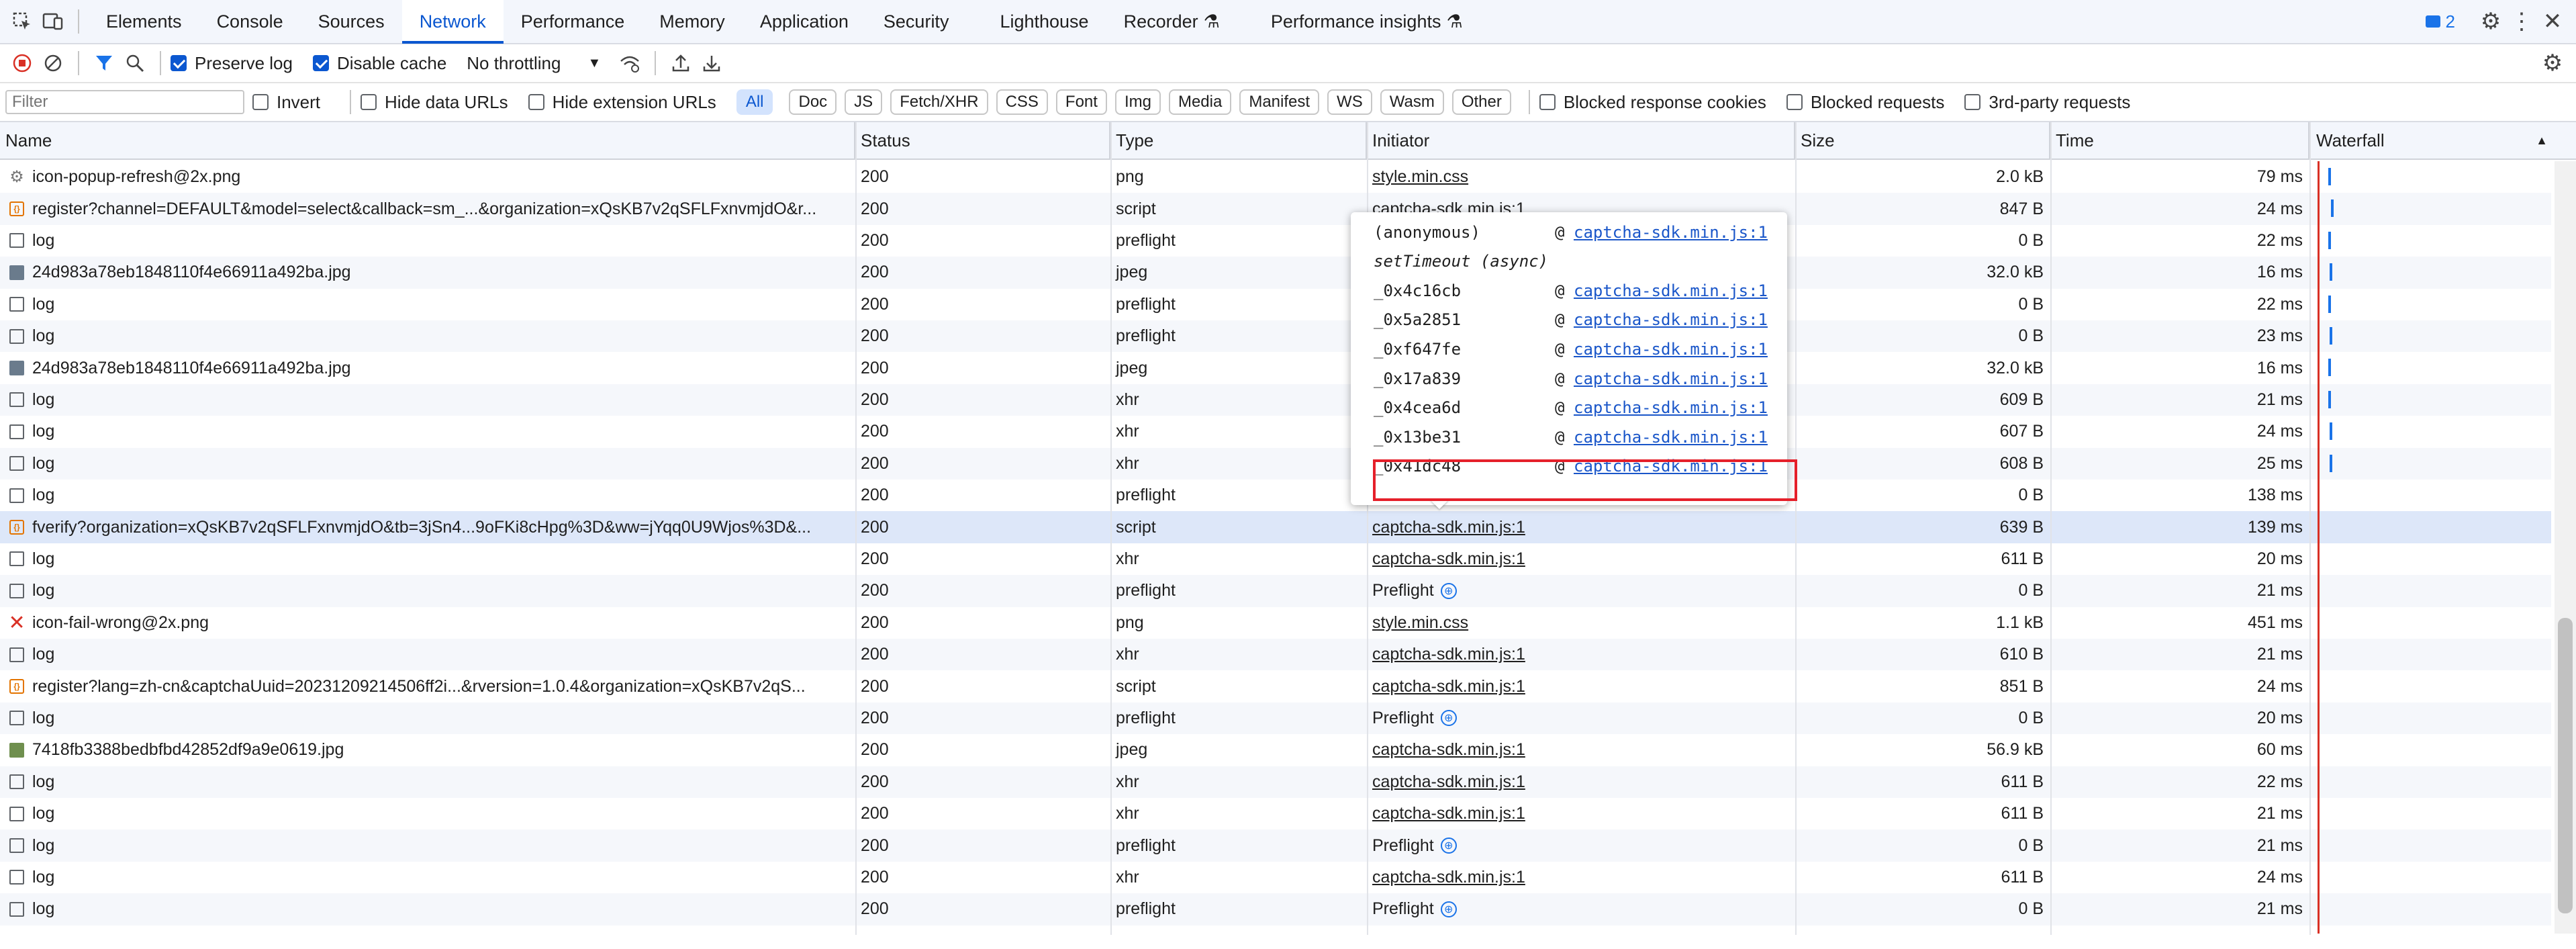 This screenshot has width=2576, height=949. What do you see at coordinates (2432, 140) in the screenshot?
I see `column-header-waterfall: Waterfall ▲` at bounding box center [2432, 140].